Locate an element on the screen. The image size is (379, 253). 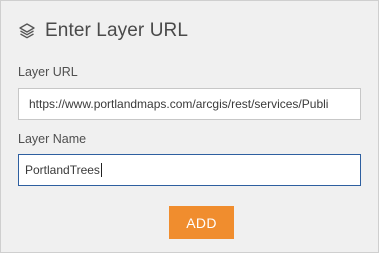
layer-name-input: PortlandTrees is located at coordinates (189, 170).